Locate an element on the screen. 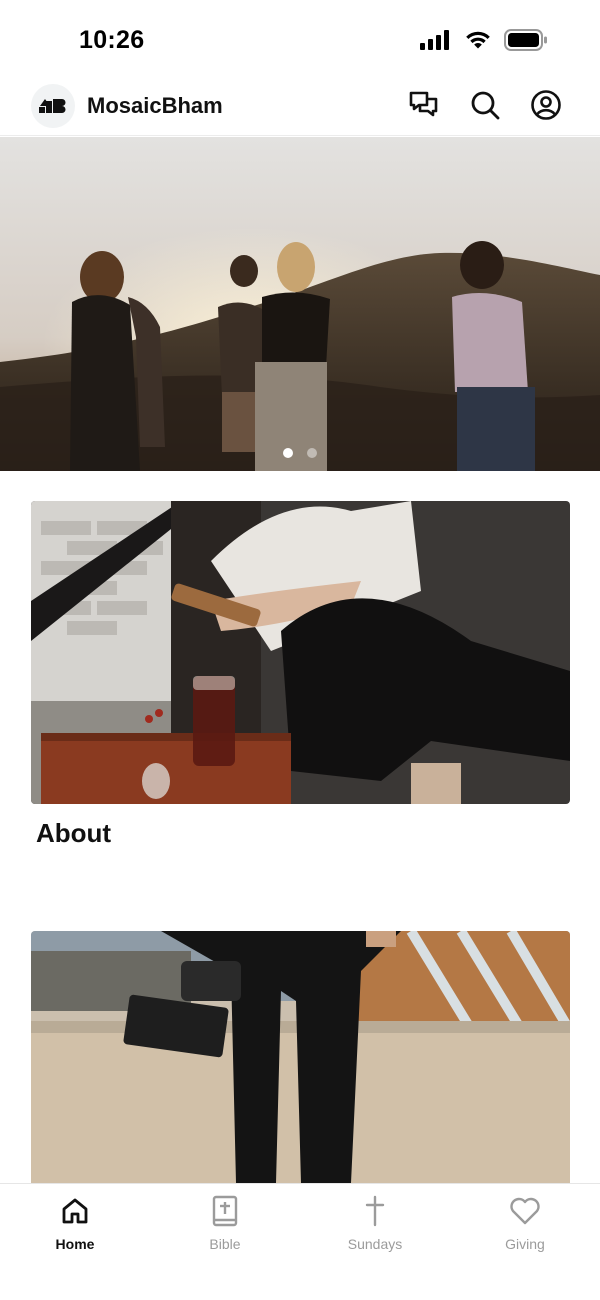 The image size is (600, 1300). cellular-signal-icon is located at coordinates (436, 42).